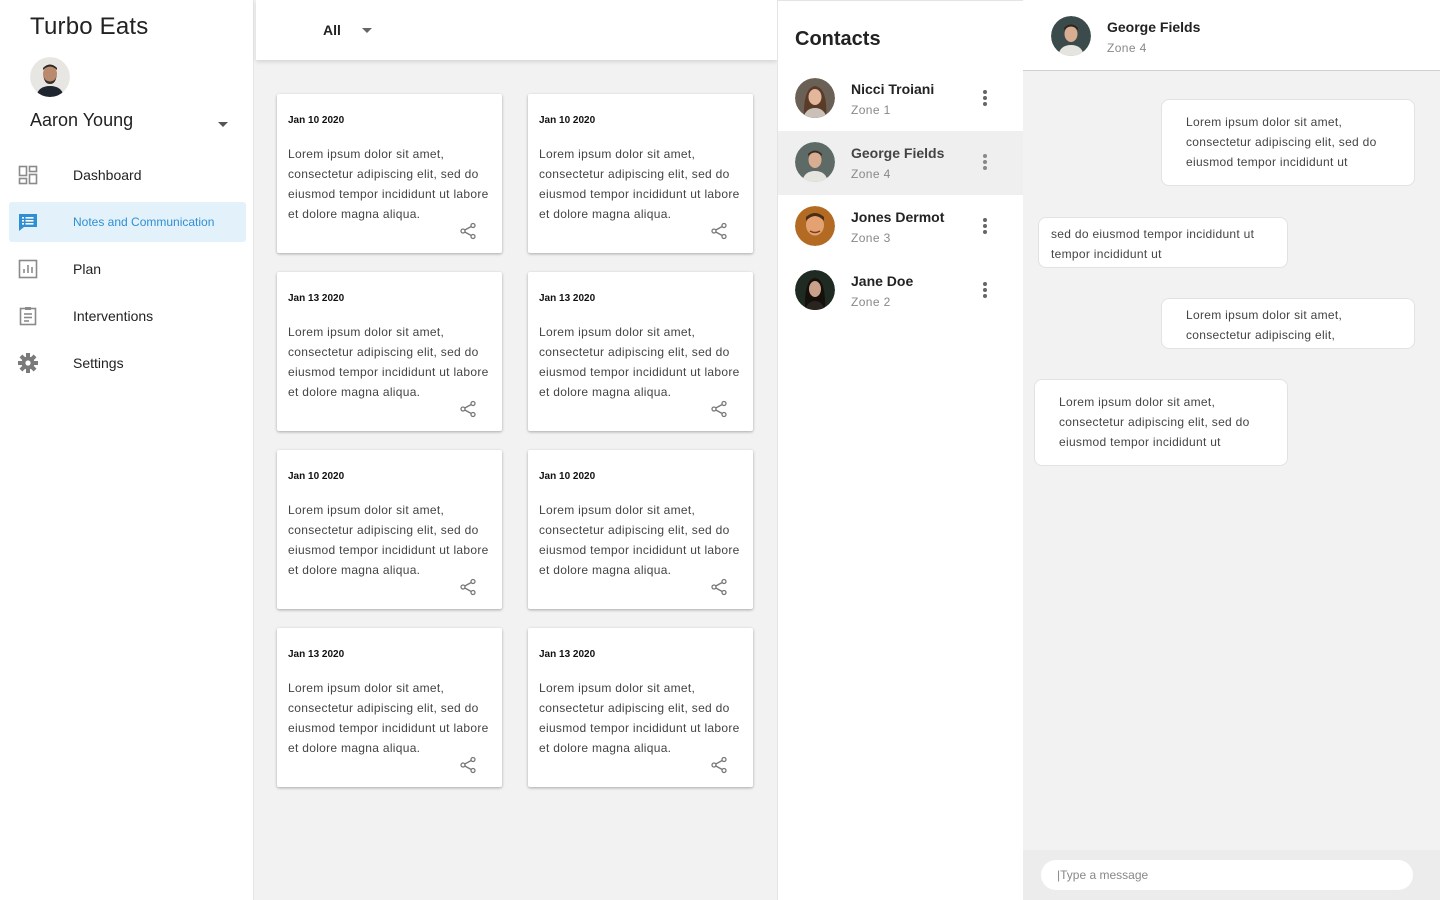  I want to click on sidebar-item-interventions: Interventions, so click(127, 316).